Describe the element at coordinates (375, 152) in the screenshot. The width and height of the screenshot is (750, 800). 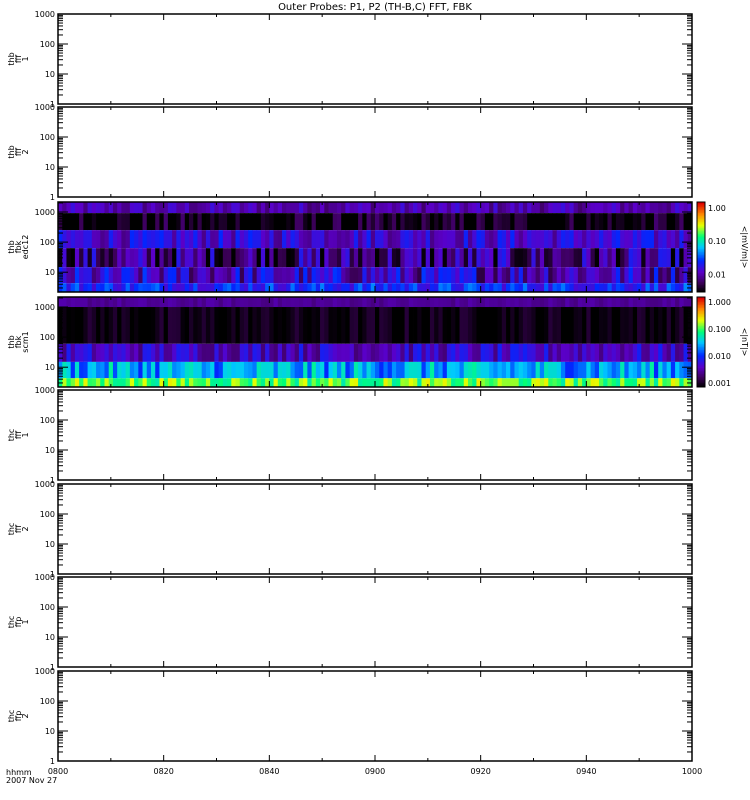
I see `panel-frame` at that location.